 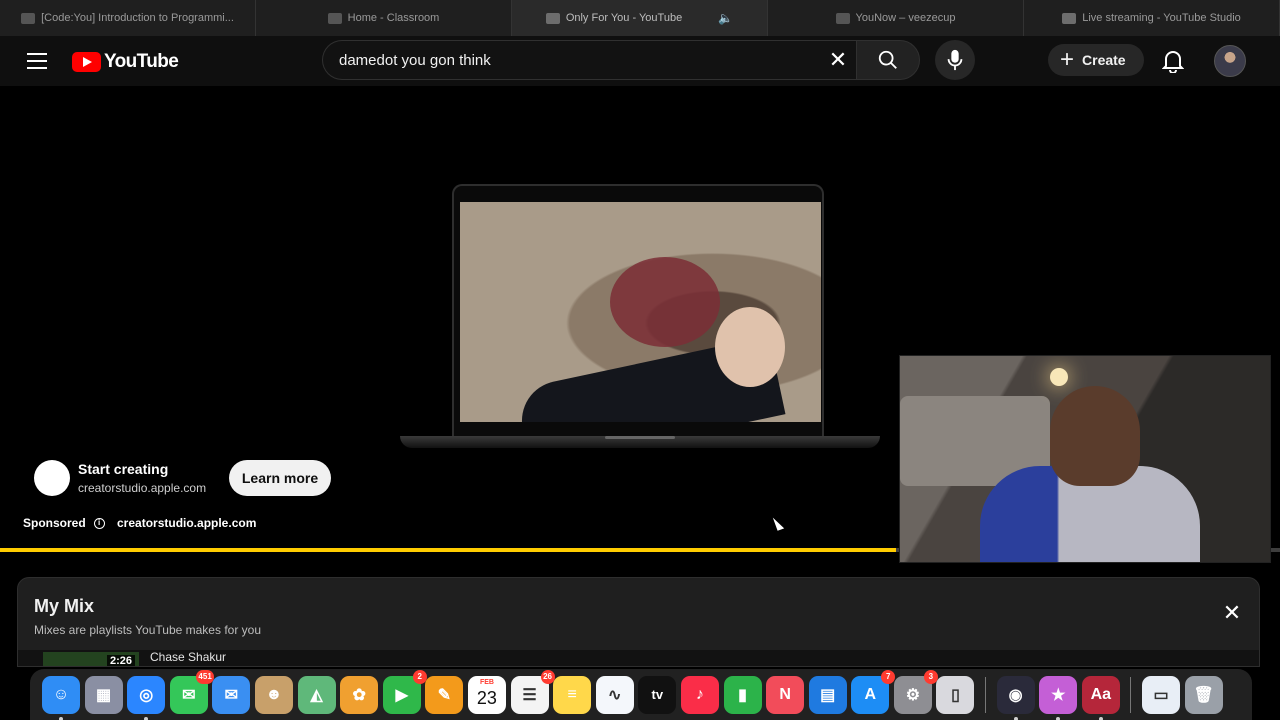 I want to click on dock-calendar-icon: FEB 23, so click(x=486, y=694).